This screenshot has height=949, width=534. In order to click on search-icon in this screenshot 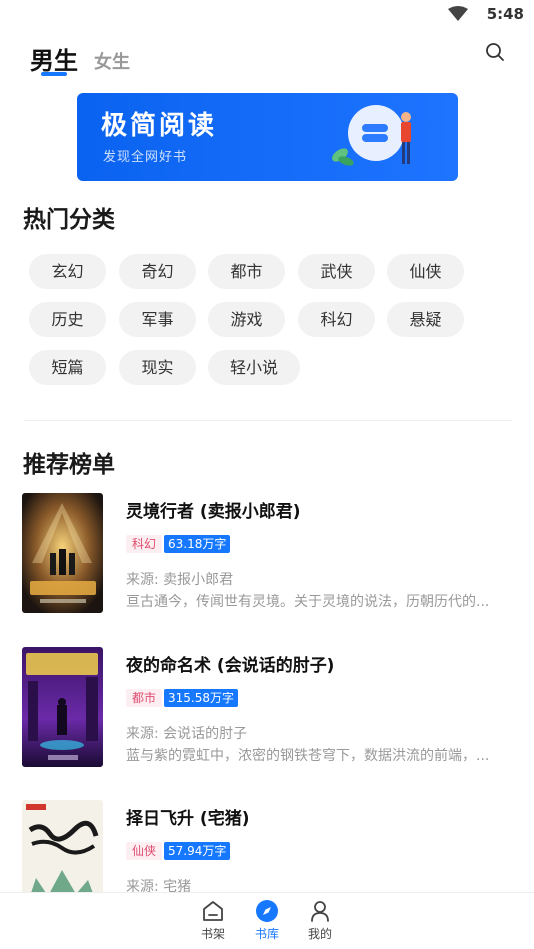, I will do `click(495, 52)`.